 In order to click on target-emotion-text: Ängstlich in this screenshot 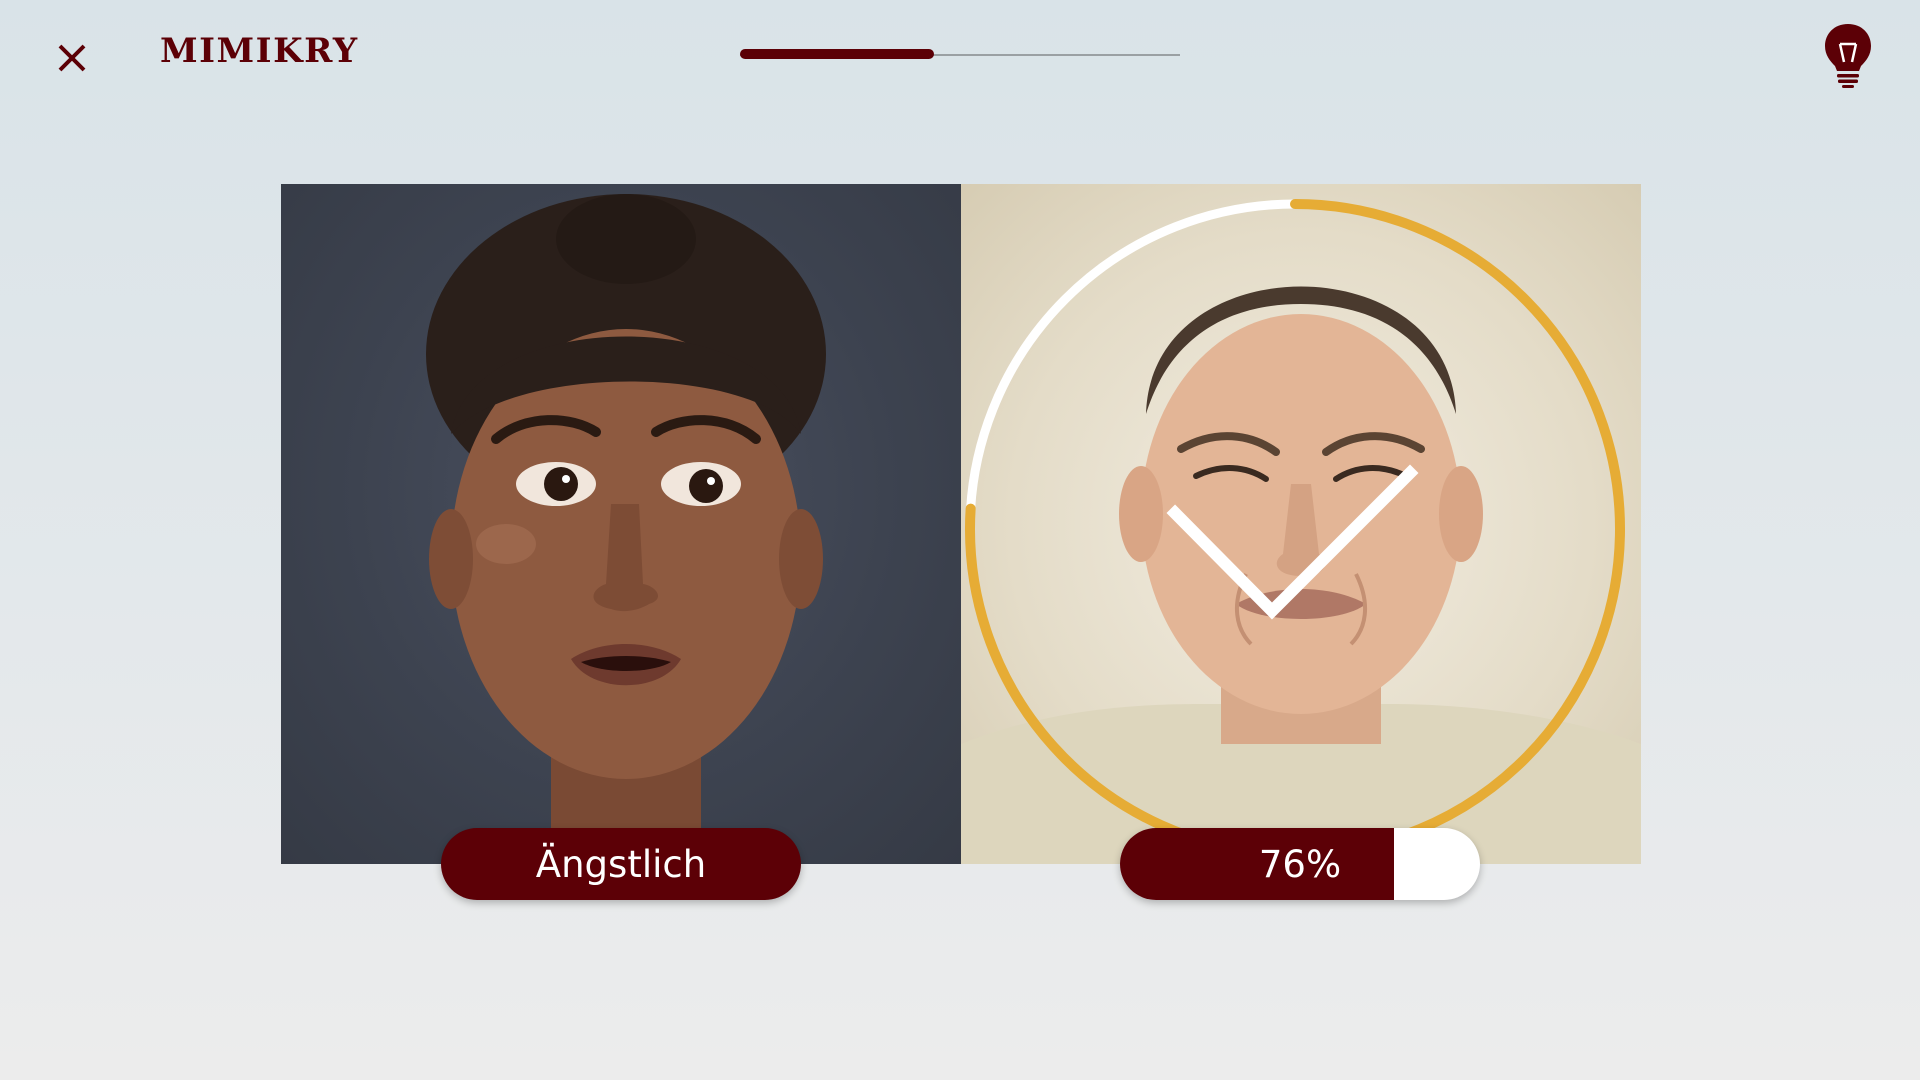, I will do `click(621, 864)`.